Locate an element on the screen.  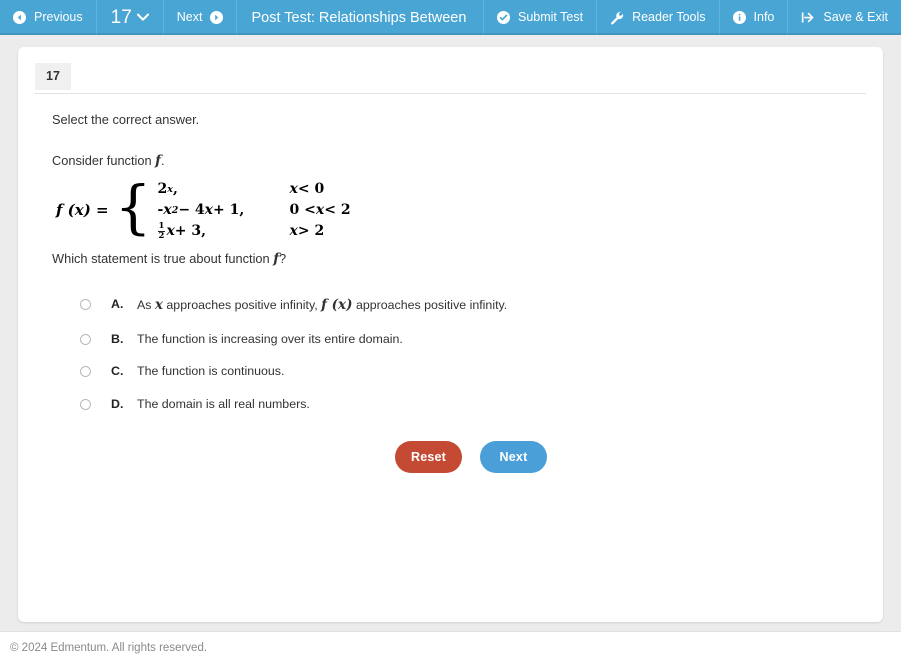
wrench-icon is located at coordinates (617, 18).